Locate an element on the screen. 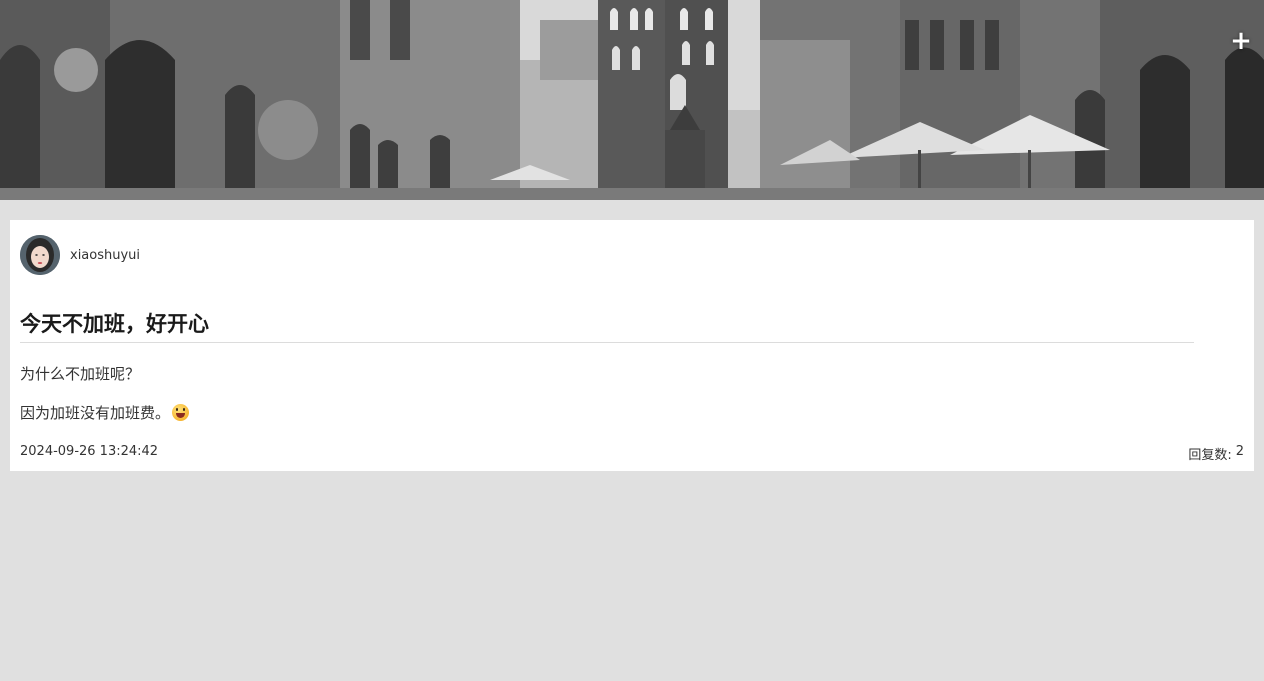  avatar-image is located at coordinates (40, 255).